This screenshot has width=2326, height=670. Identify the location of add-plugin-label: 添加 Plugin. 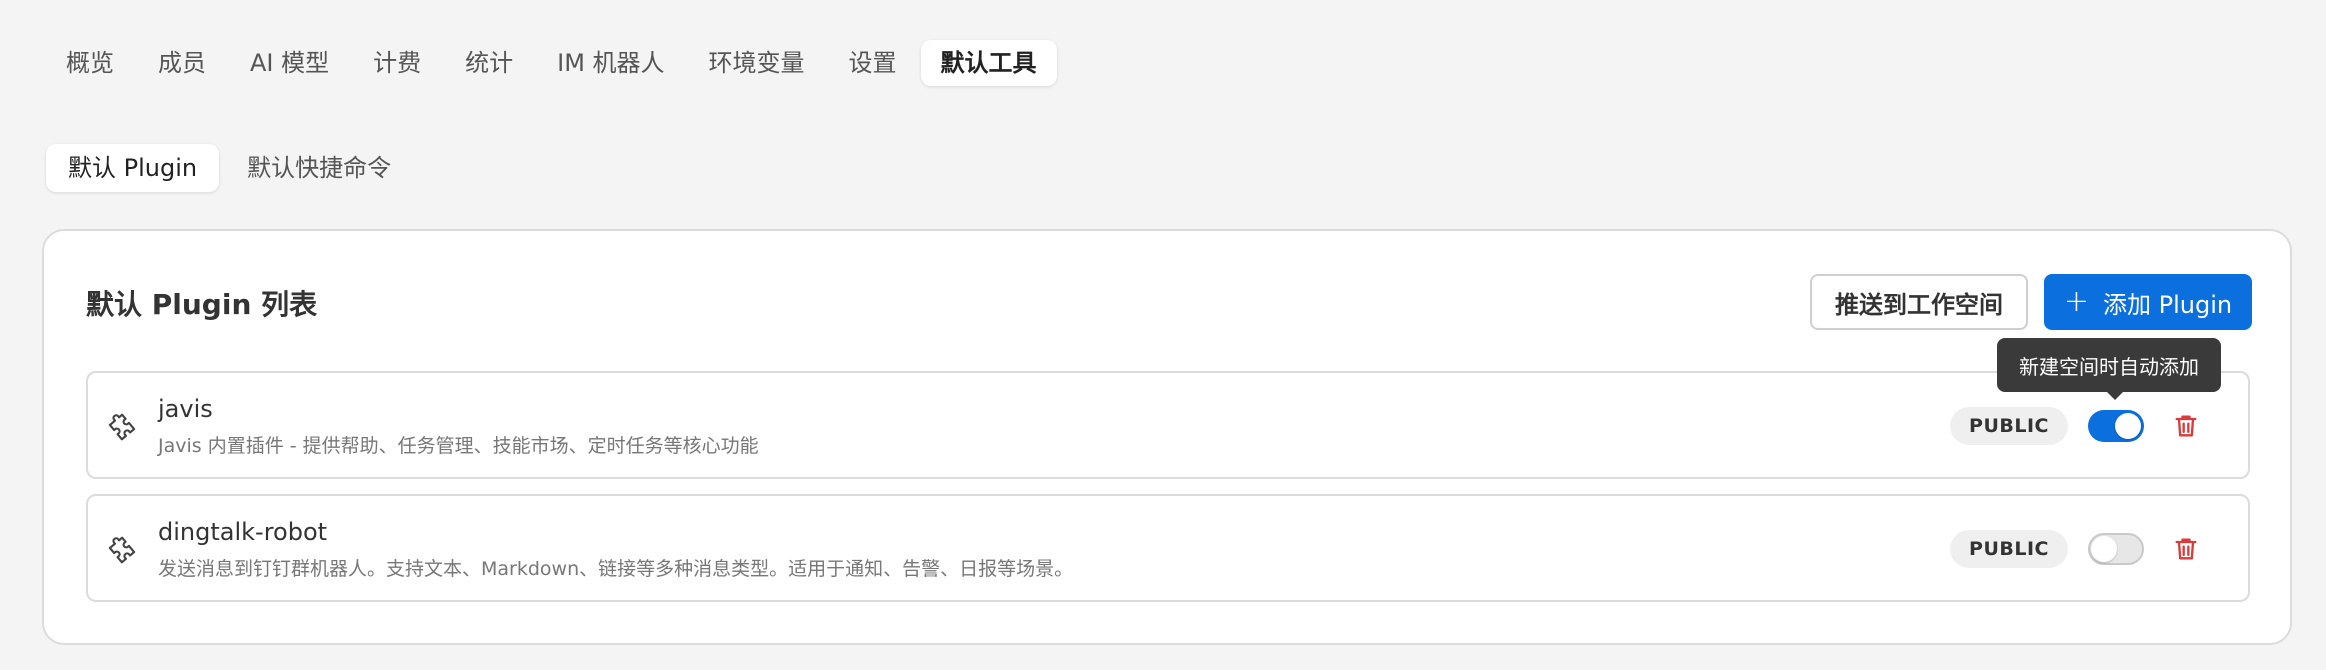
(2168, 304).